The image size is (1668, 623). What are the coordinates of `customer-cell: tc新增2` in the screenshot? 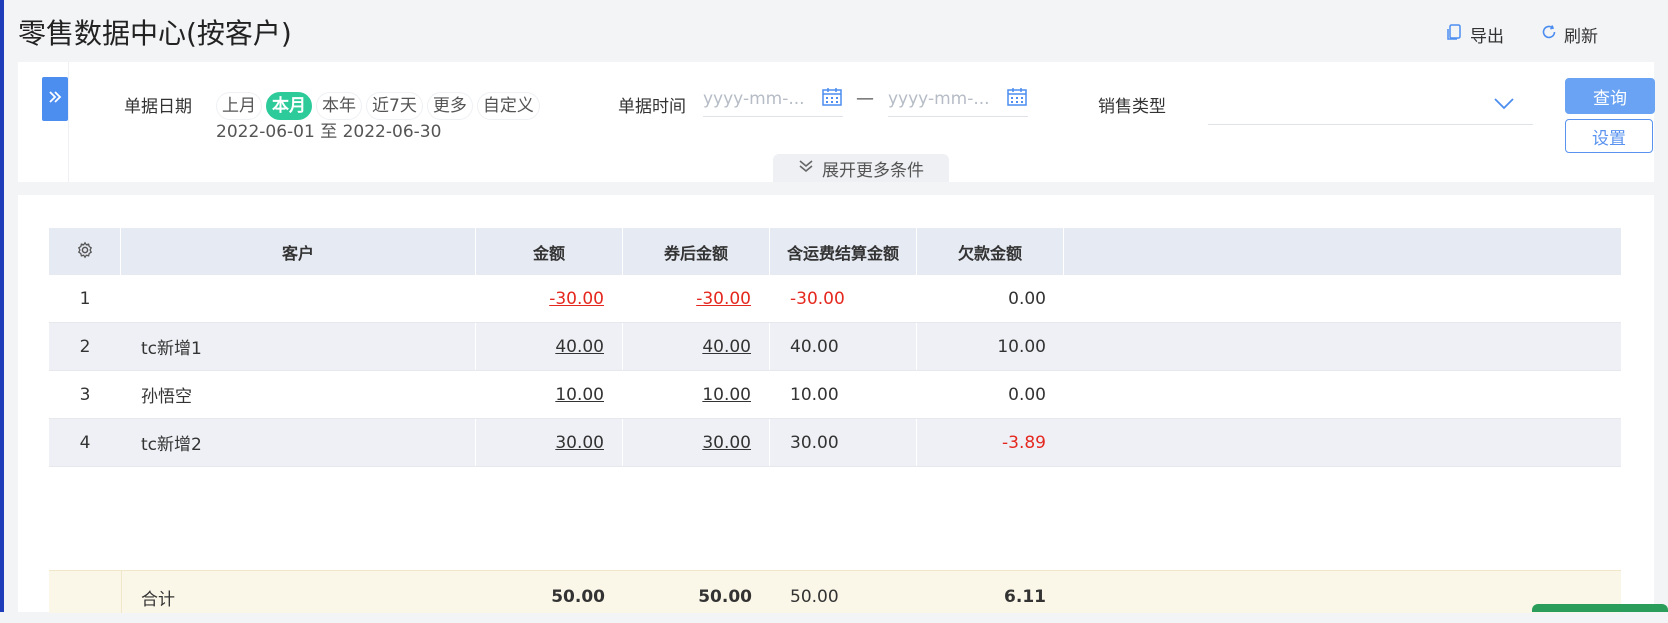 It's located at (298, 442).